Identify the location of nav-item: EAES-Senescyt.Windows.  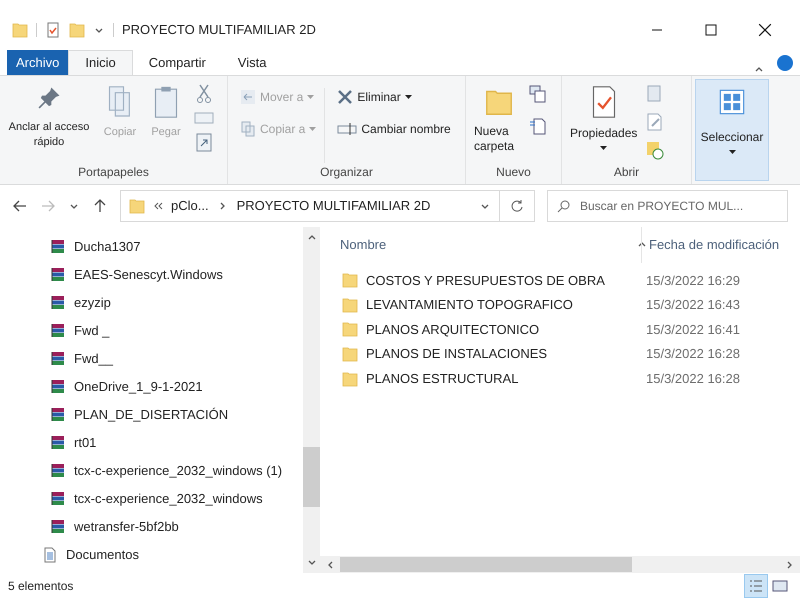
(176, 275).